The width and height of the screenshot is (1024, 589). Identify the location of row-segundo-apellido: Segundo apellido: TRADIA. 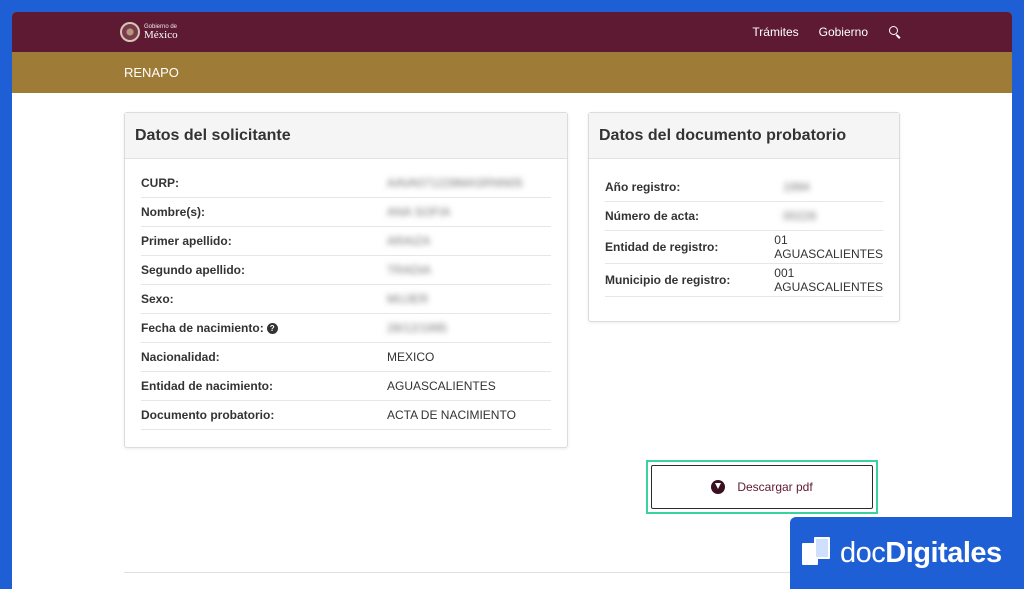
(346, 270).